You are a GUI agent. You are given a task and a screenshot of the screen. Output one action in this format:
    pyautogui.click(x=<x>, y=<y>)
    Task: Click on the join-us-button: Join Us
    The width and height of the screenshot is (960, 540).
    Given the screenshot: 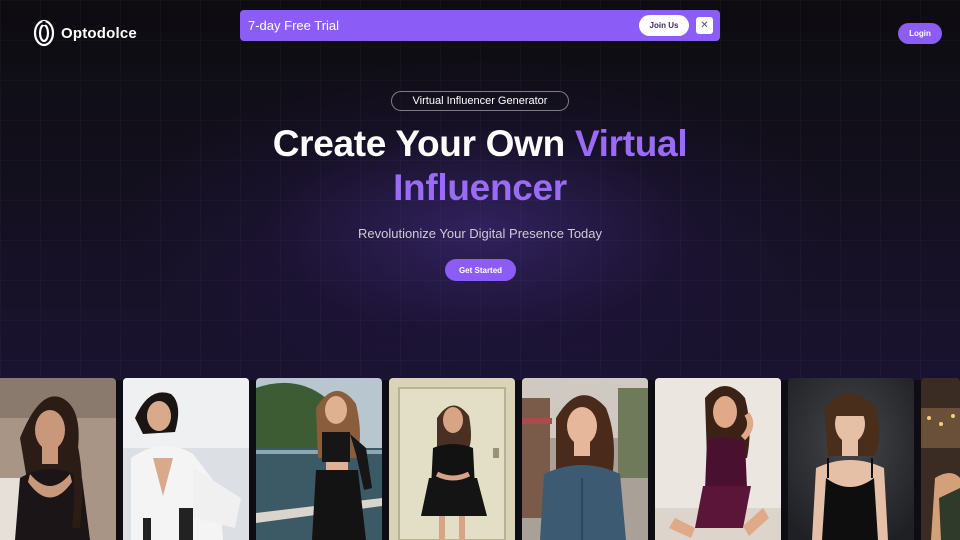 What is the action you would take?
    pyautogui.click(x=664, y=25)
    